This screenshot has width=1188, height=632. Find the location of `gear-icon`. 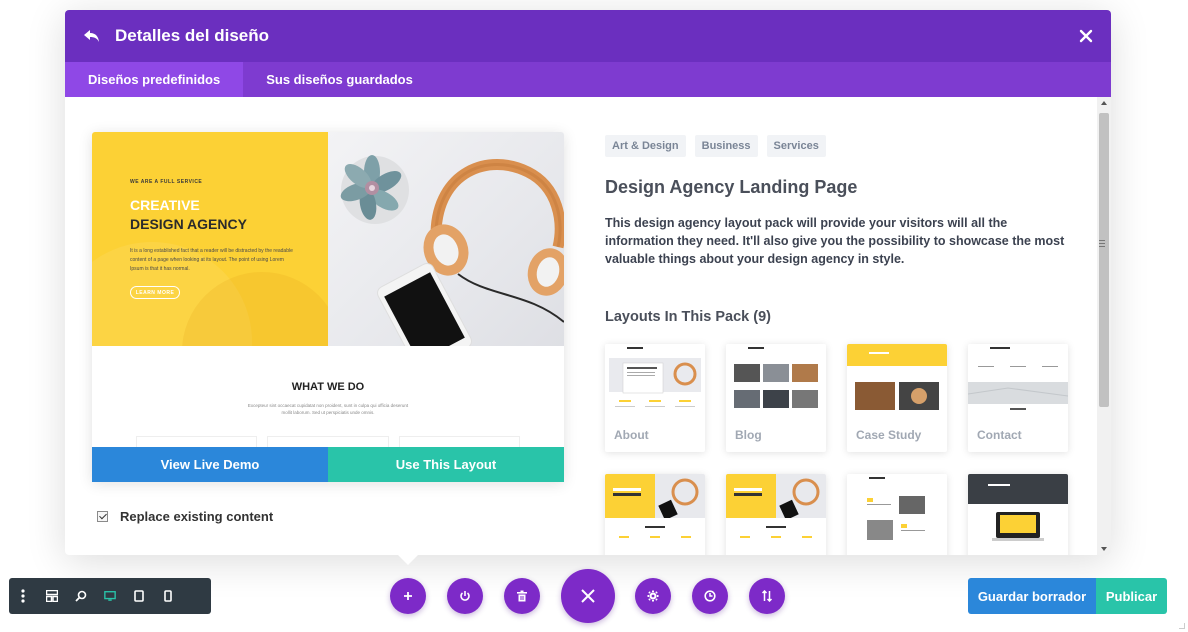

gear-icon is located at coordinates (653, 596).